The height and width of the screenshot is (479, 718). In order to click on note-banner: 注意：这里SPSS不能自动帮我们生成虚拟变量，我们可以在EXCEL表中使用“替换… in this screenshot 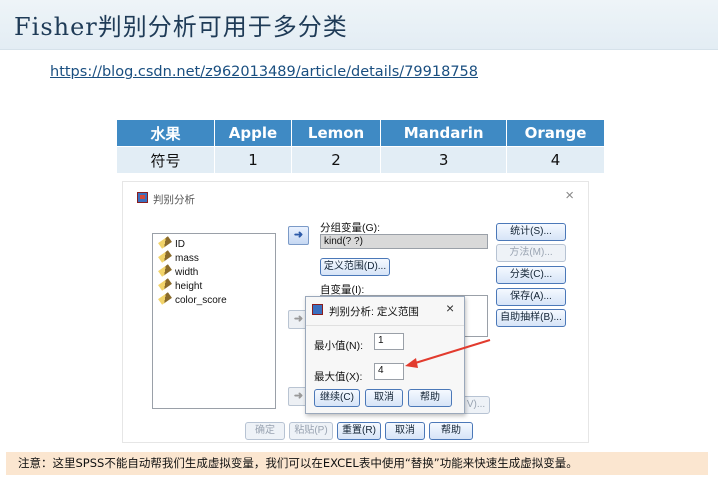, I will do `click(357, 463)`.